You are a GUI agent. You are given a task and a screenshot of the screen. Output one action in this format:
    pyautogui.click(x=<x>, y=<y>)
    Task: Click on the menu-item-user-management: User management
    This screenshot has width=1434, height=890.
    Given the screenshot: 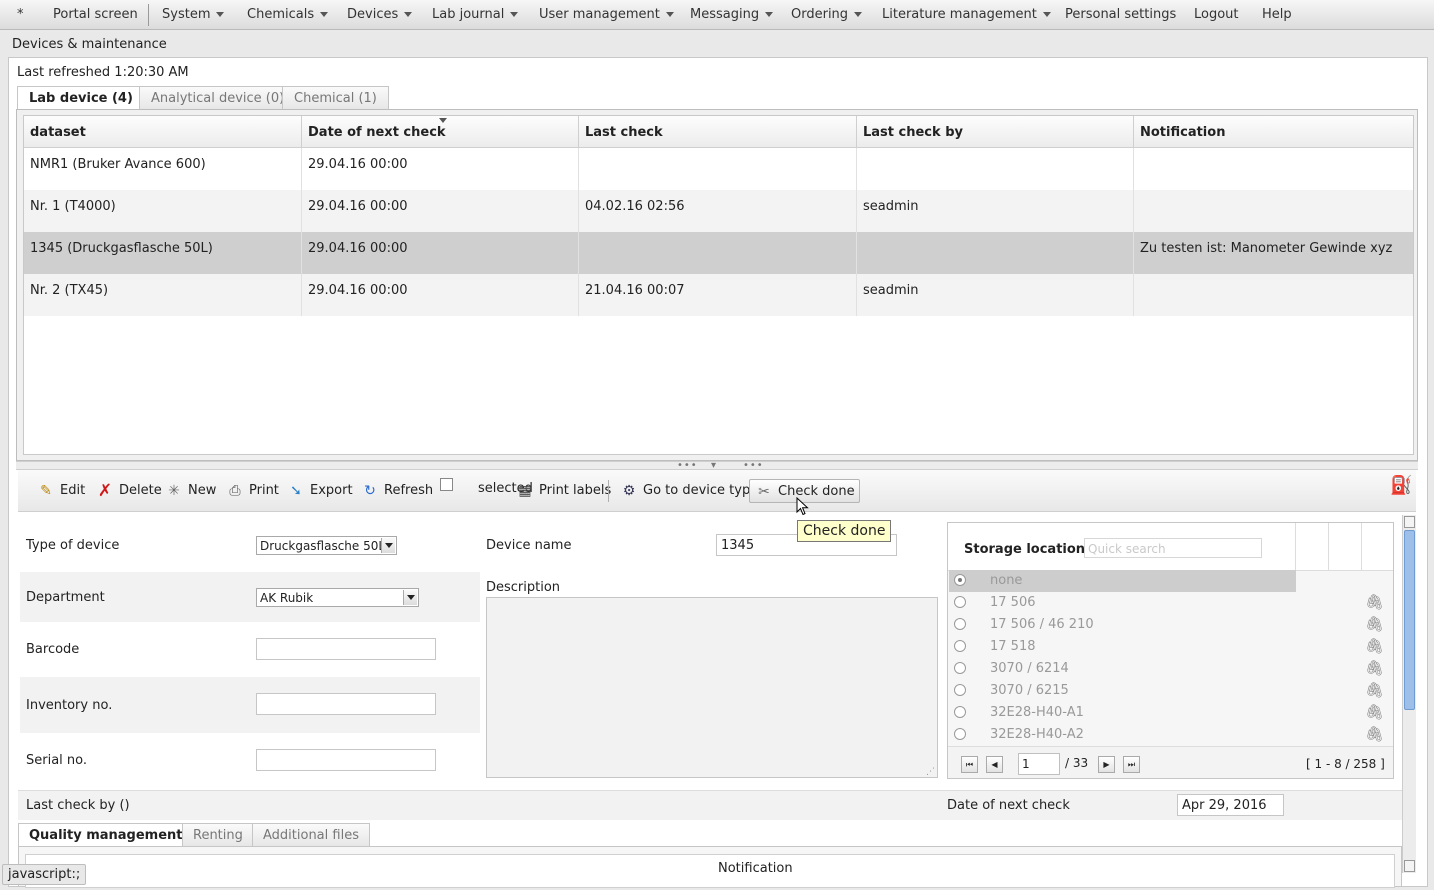 What is the action you would take?
    pyautogui.click(x=606, y=14)
    